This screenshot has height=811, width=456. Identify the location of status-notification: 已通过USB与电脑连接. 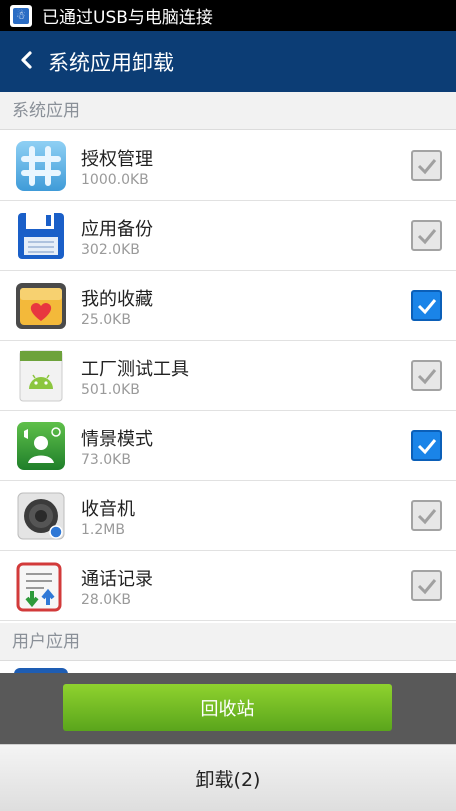
(127, 18).